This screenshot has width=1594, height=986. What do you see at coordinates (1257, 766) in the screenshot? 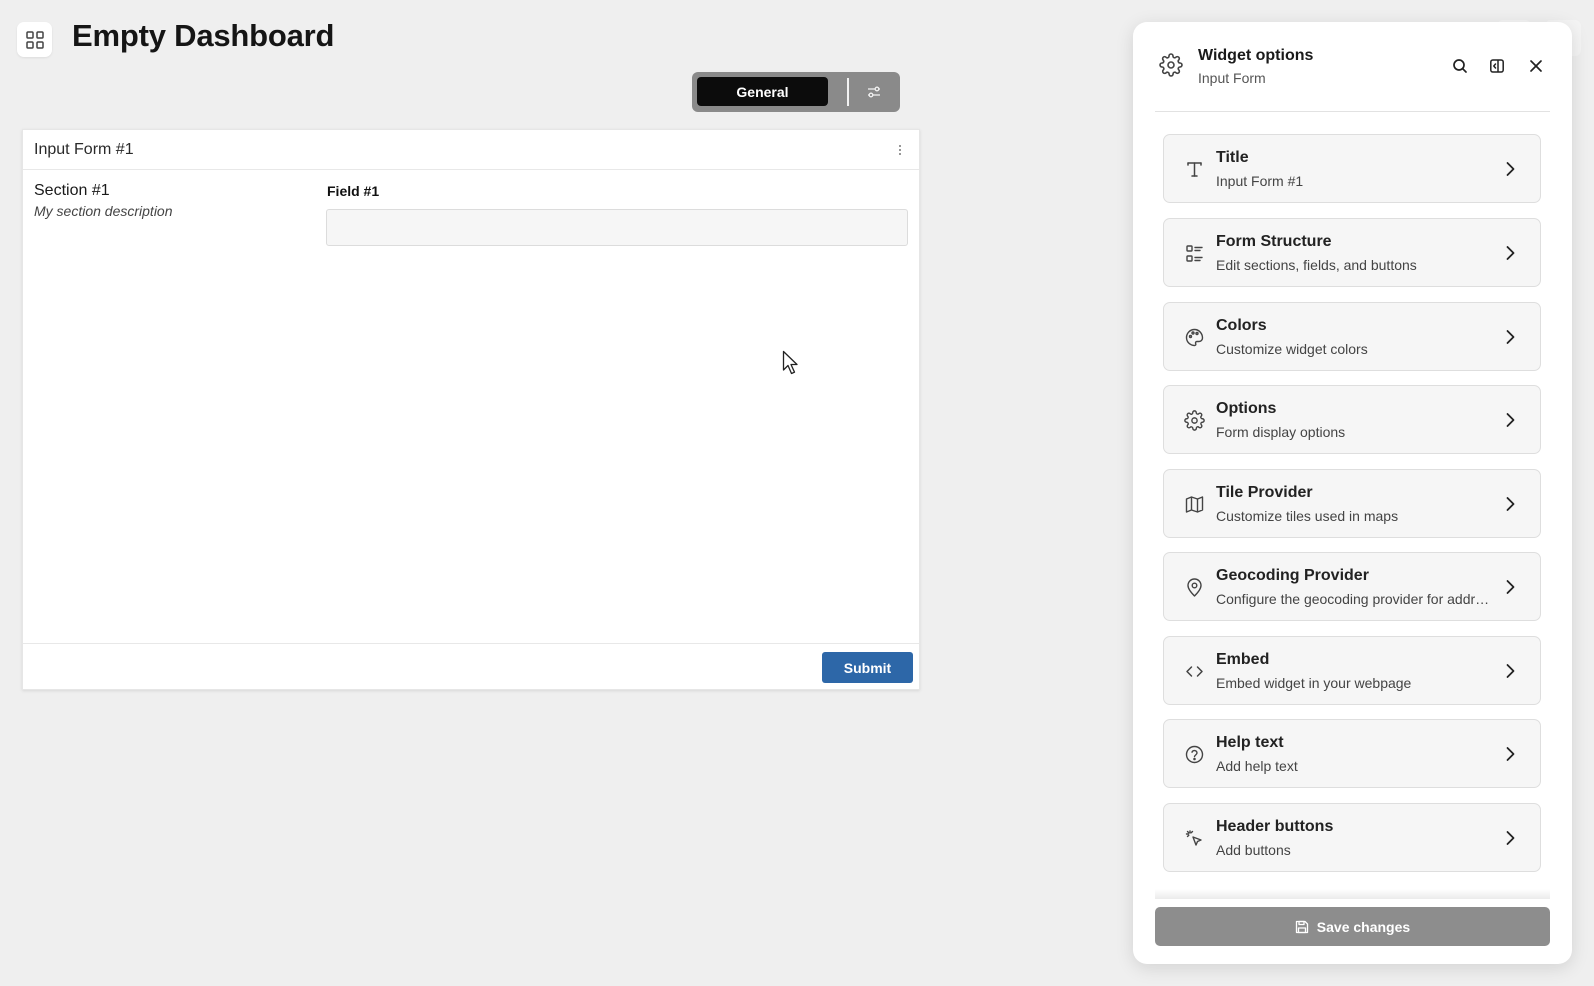
I see `option-description: Add help text` at bounding box center [1257, 766].